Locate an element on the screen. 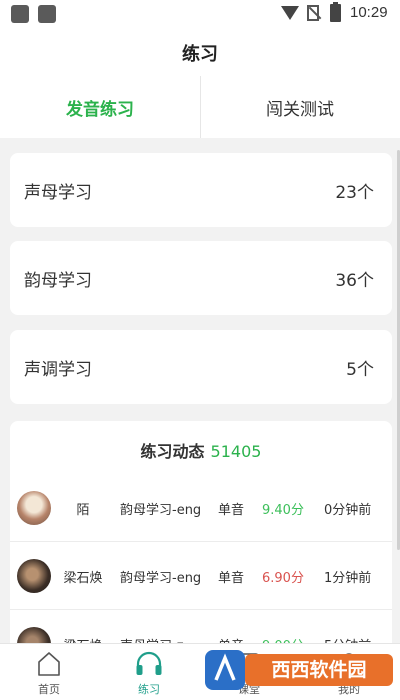 The width and height of the screenshot is (400, 700). card-count: 23个 is located at coordinates (354, 192).